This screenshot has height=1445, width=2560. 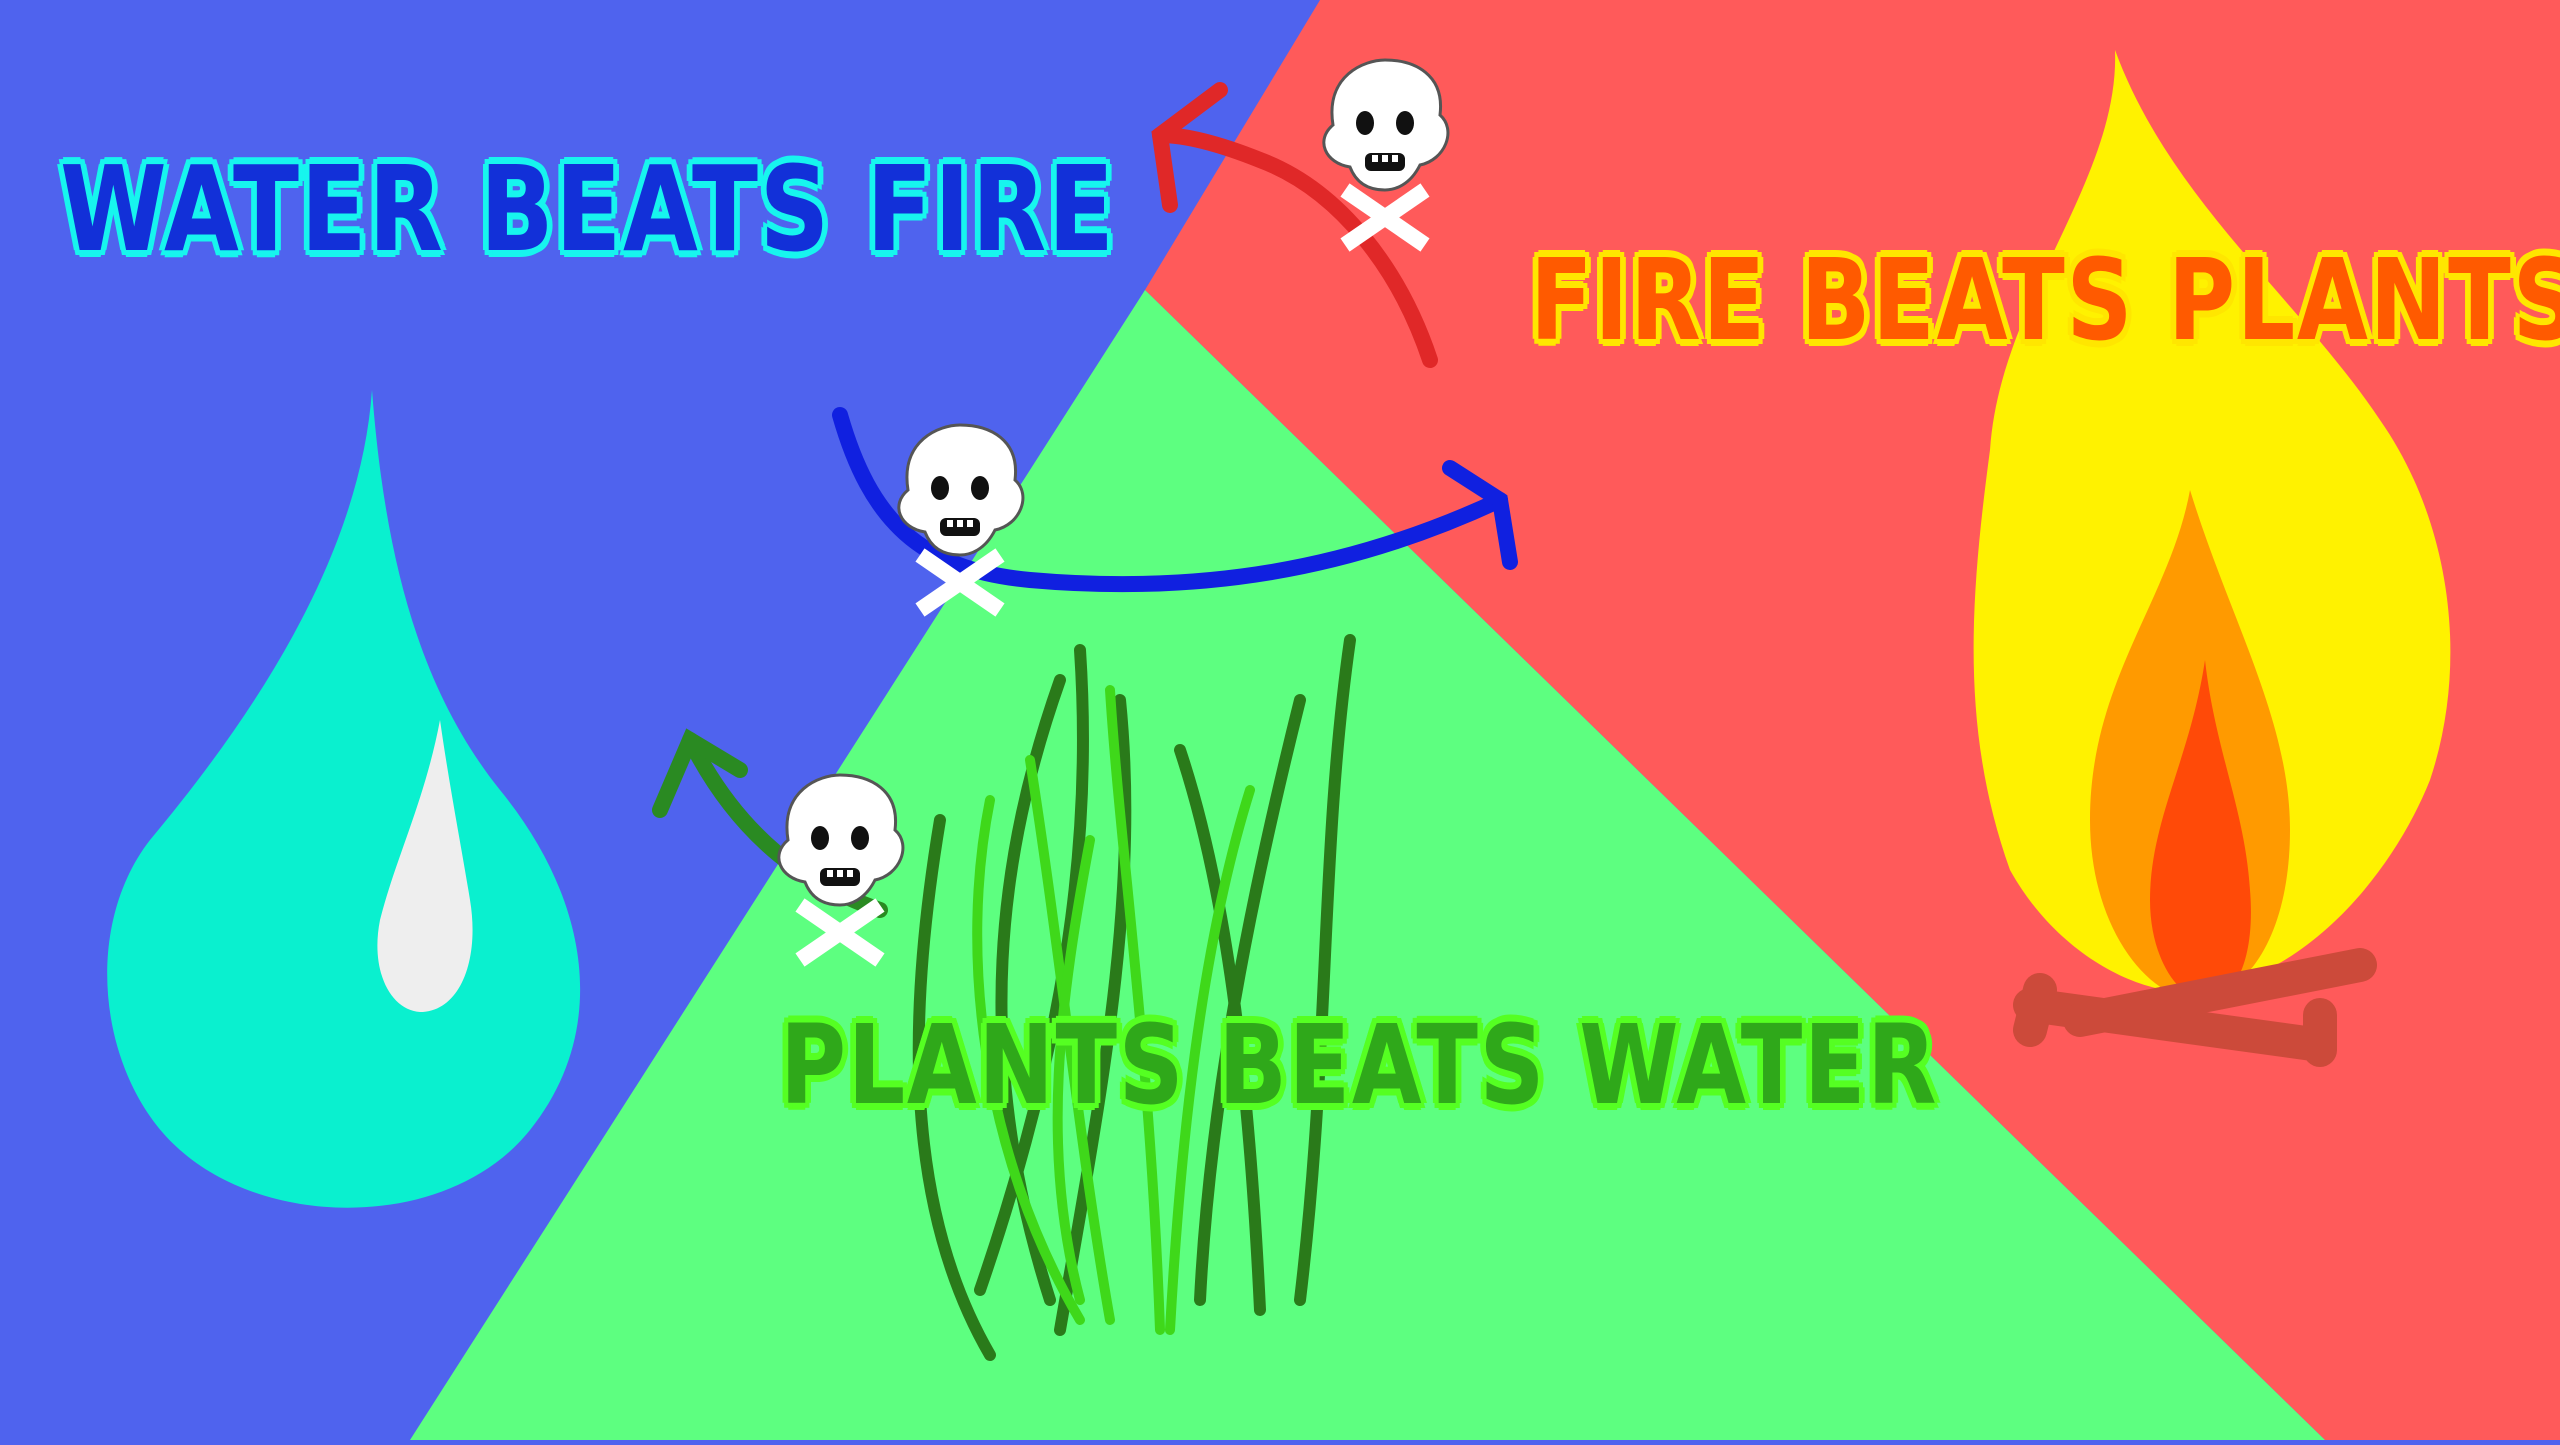 What do you see at coordinates (2045, 301) in the screenshot?
I see `fire-beats-plants-label: FIRE BEATS PLANTS` at bounding box center [2045, 301].